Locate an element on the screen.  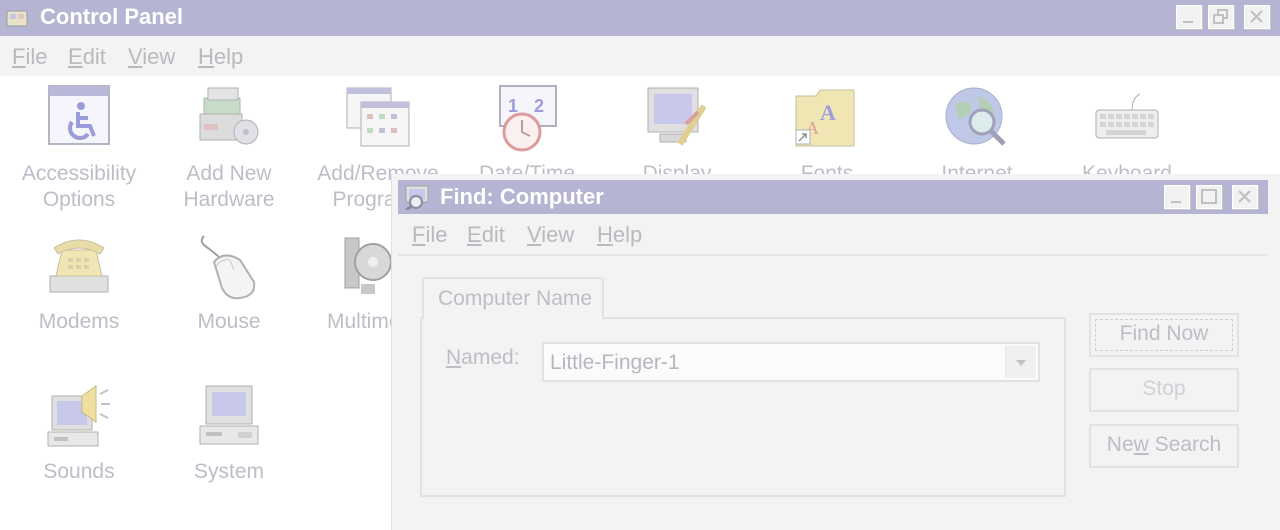
find-dialog-menu-bar: File Edit View Help is located at coordinates (833, 236).